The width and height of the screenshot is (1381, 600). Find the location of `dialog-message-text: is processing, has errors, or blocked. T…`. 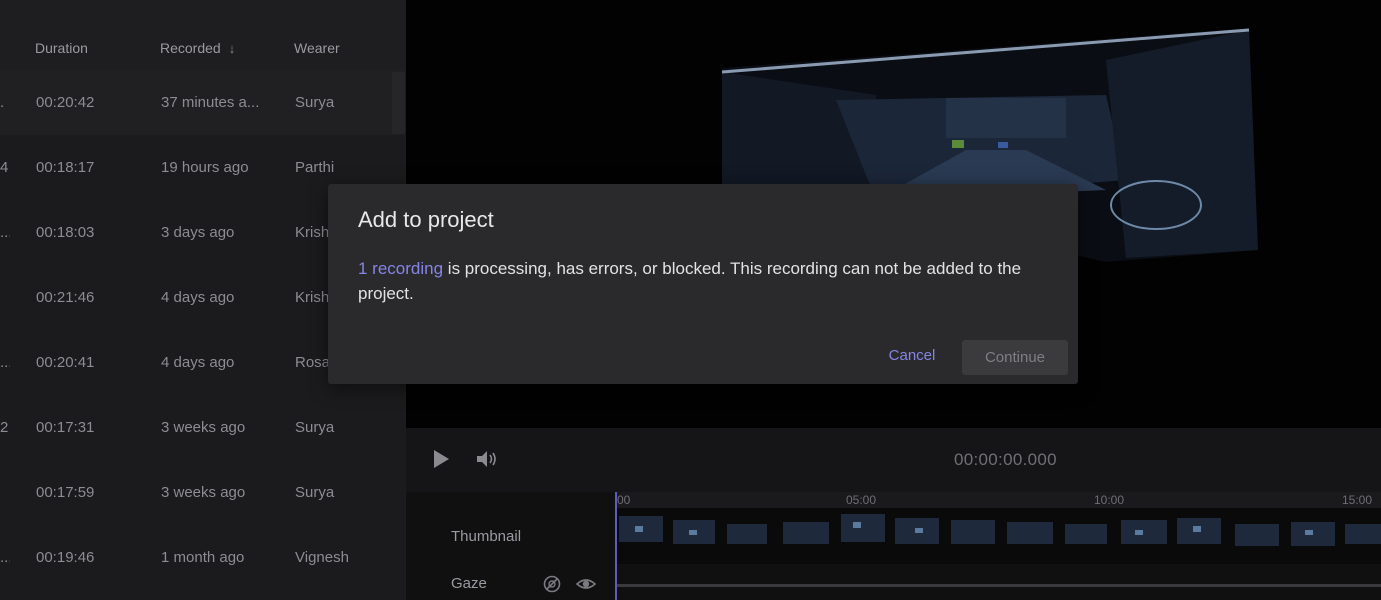

dialog-message-text: is processing, has errors, or blocked. T… is located at coordinates (690, 281).